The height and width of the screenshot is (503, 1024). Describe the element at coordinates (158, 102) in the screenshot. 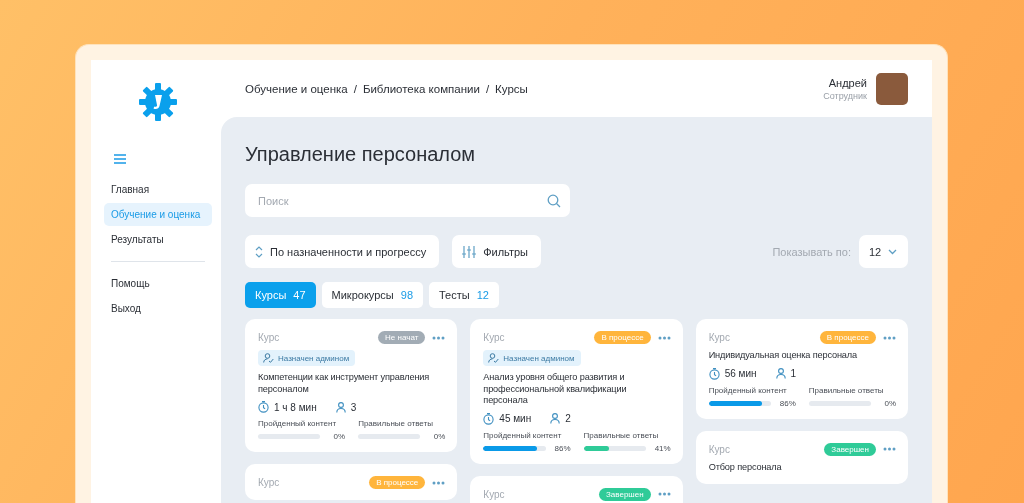

I see `gear-logo-icon` at that location.